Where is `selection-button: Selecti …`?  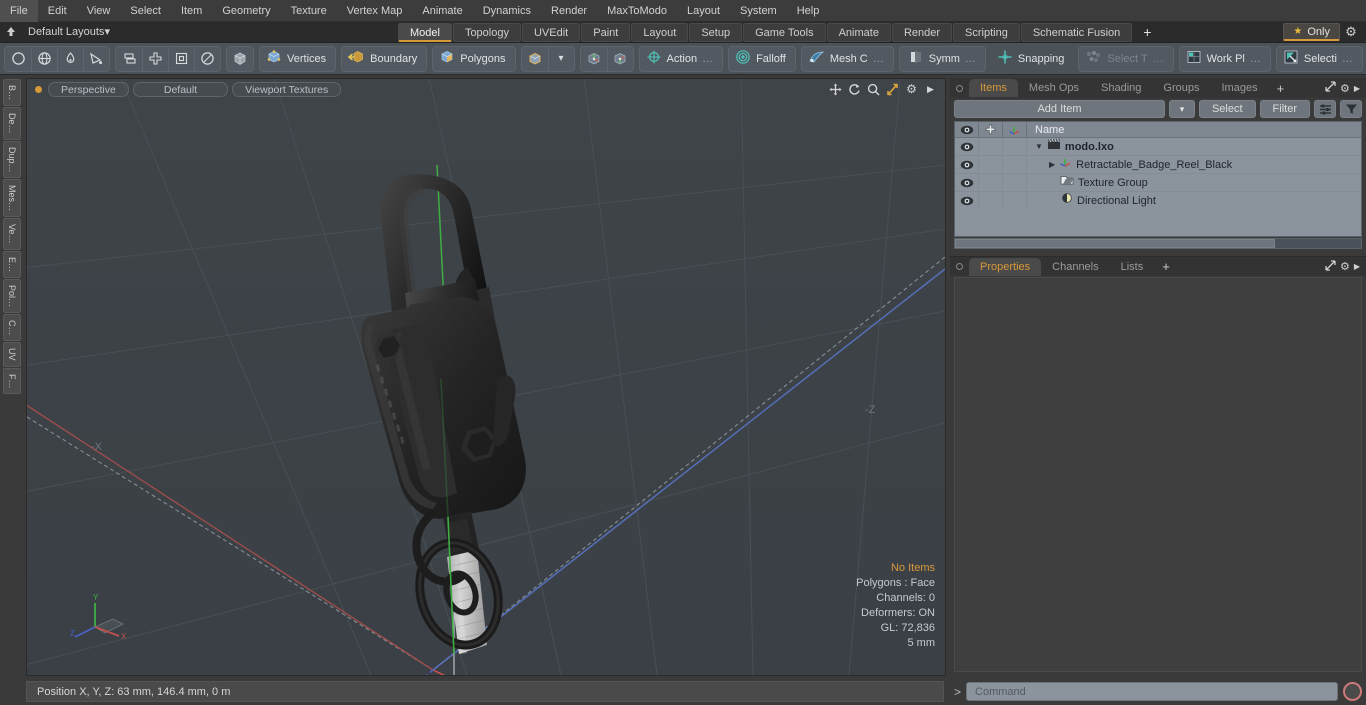 selection-button: Selecti … is located at coordinates (1319, 58).